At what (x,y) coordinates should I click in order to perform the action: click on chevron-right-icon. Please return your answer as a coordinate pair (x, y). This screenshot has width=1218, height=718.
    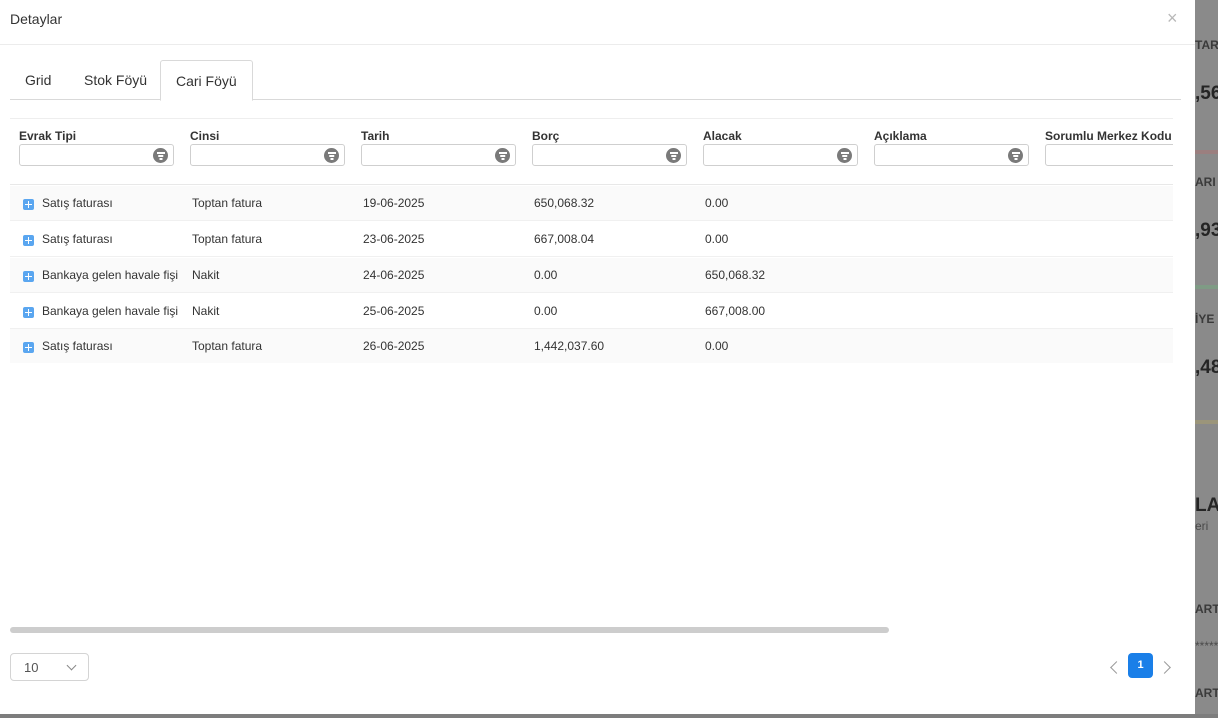
    Looking at the image, I should click on (1167, 667).